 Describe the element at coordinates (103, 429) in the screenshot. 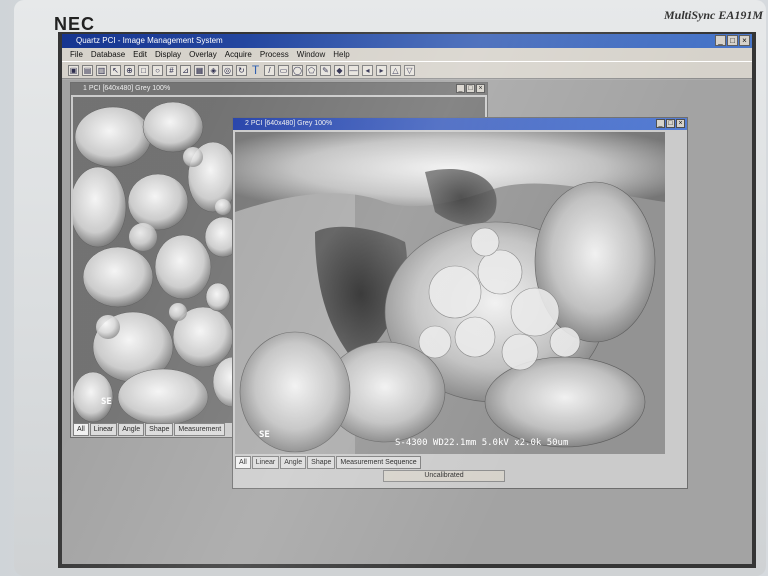

I see `tab-linear: Linear` at that location.